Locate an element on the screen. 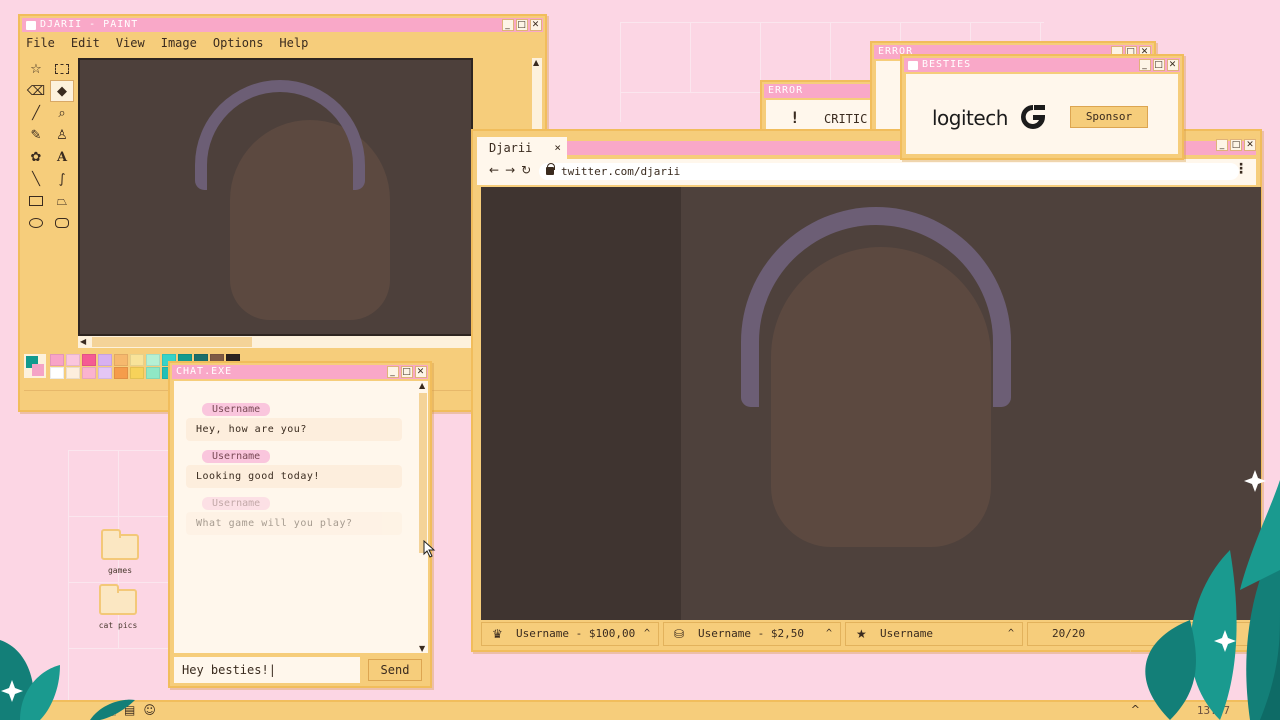  rectangle-icon is located at coordinates (36, 201).